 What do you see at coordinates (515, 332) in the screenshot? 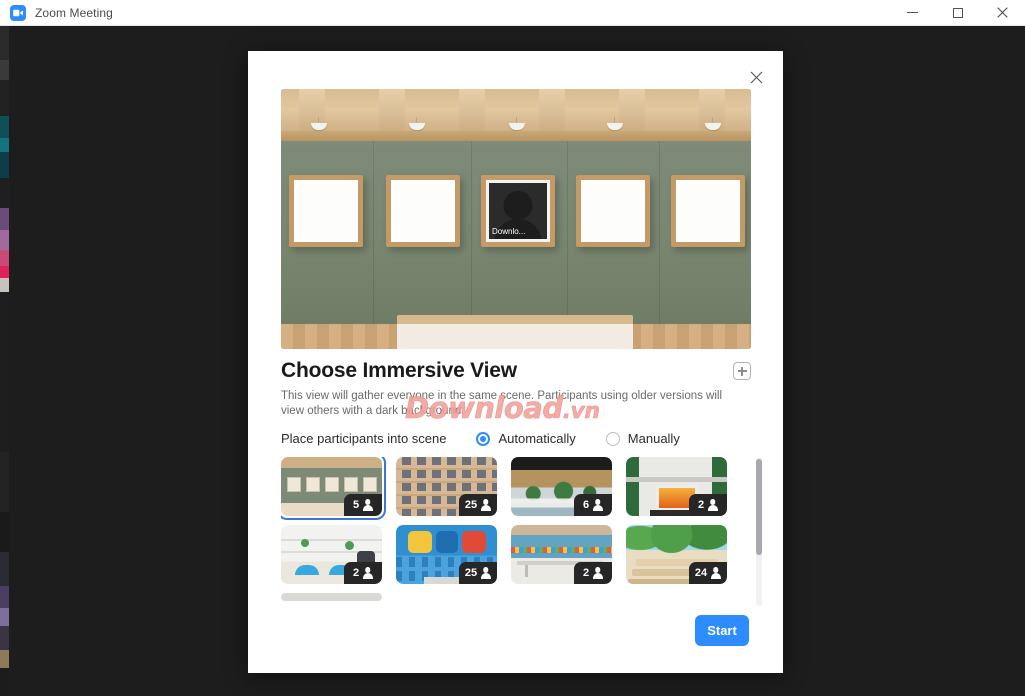
I see `gallery-desk` at bounding box center [515, 332].